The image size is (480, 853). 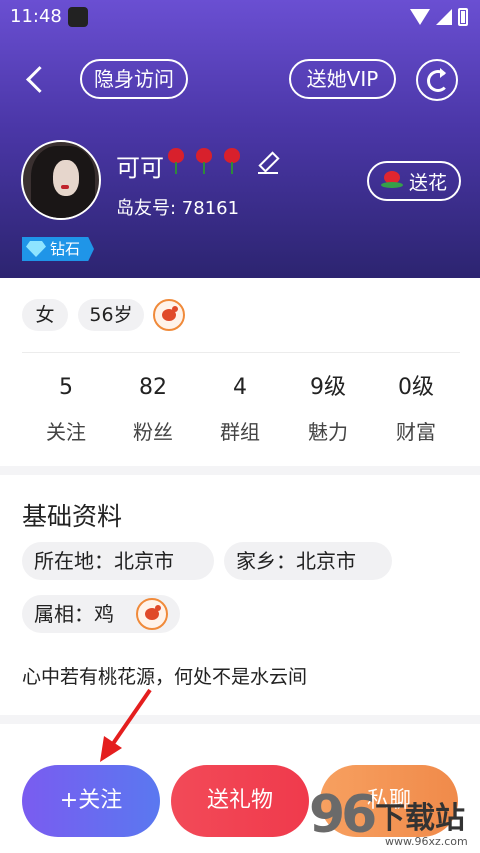 What do you see at coordinates (437, 80) in the screenshot?
I see `refresh-icon` at bounding box center [437, 80].